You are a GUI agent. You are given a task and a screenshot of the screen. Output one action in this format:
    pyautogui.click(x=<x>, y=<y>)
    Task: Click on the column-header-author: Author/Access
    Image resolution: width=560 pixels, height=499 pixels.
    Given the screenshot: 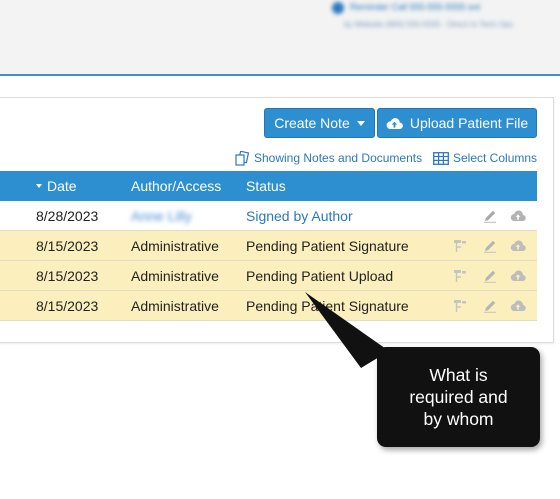 What is the action you would take?
    pyautogui.click(x=176, y=186)
    